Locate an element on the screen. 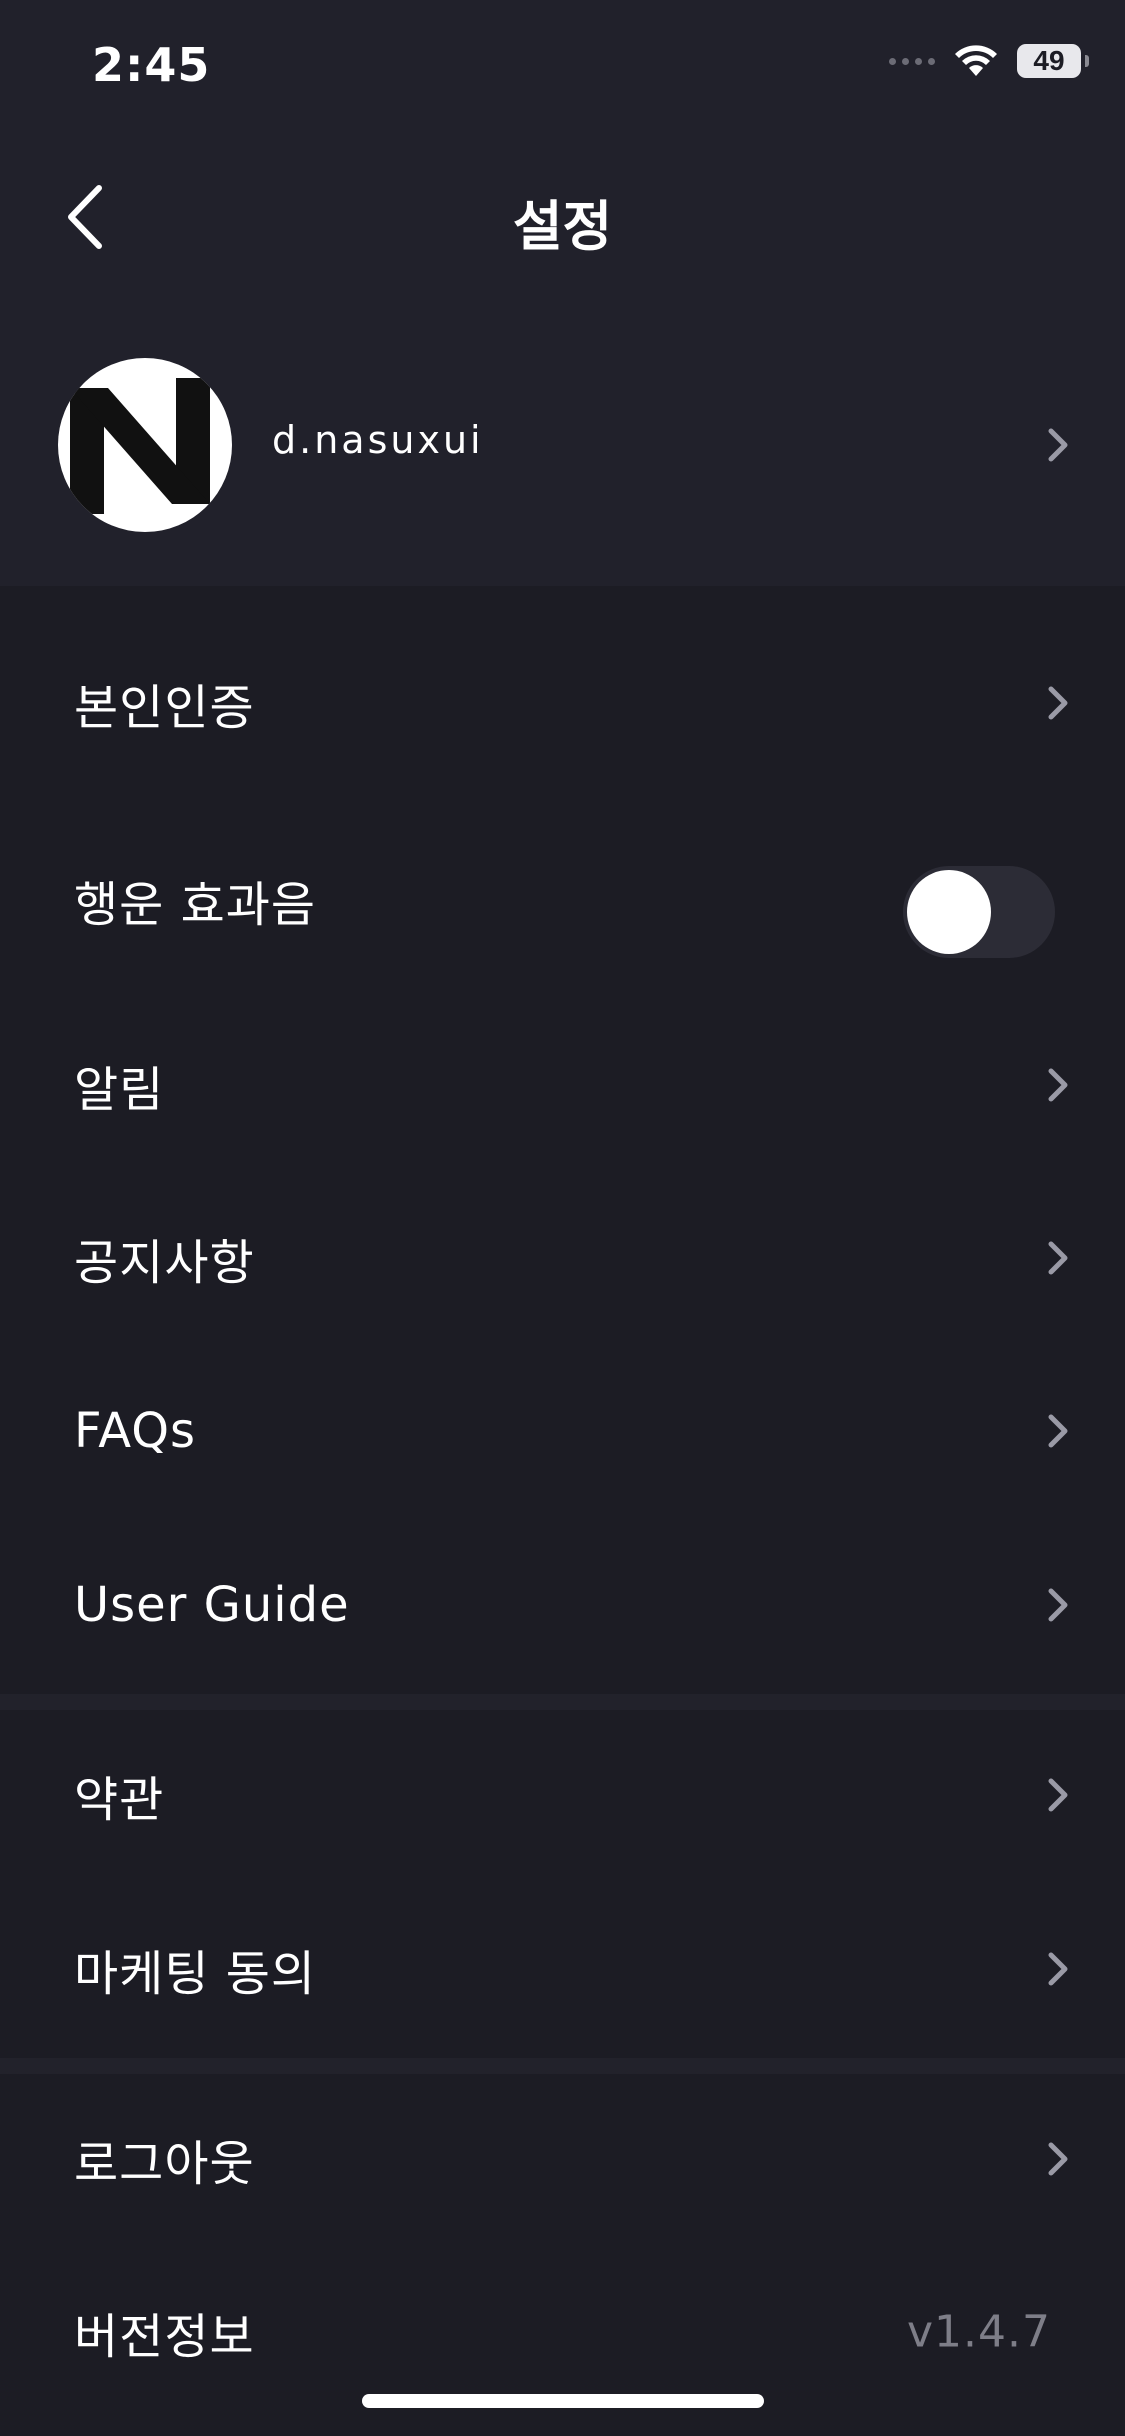 This screenshot has width=1125, height=2436. menu-item-notifications: 알림 is located at coordinates (562, 1085).